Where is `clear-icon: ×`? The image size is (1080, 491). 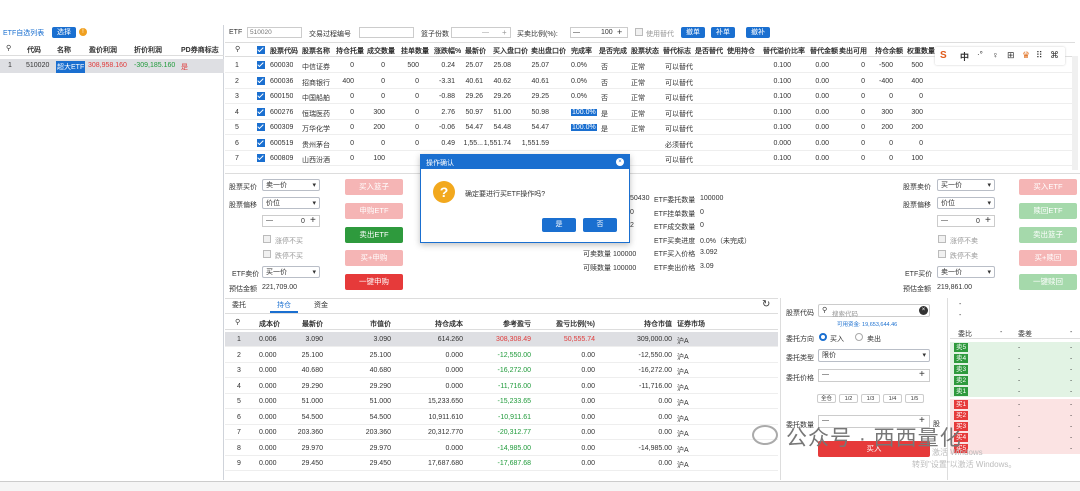 clear-icon: × is located at coordinates (923, 310).